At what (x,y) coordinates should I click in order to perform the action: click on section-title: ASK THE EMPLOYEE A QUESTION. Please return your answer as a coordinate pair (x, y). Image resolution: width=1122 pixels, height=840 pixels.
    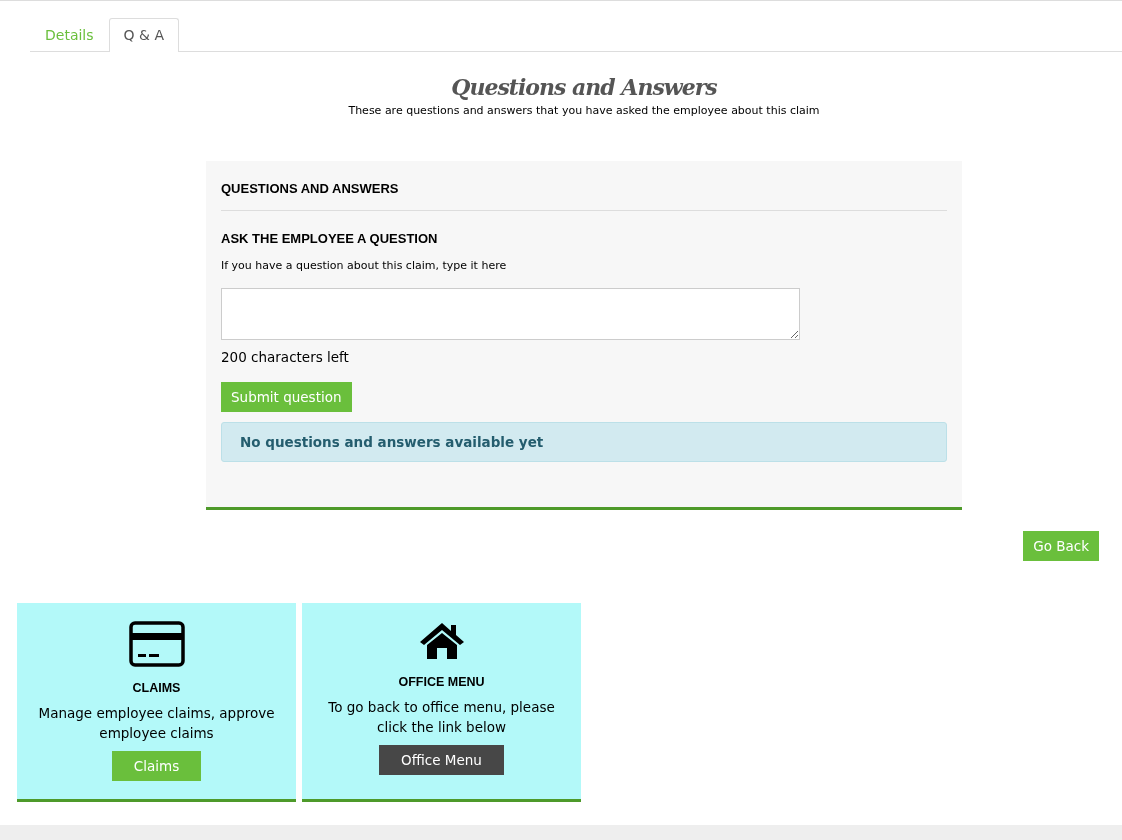
    Looking at the image, I should click on (329, 238).